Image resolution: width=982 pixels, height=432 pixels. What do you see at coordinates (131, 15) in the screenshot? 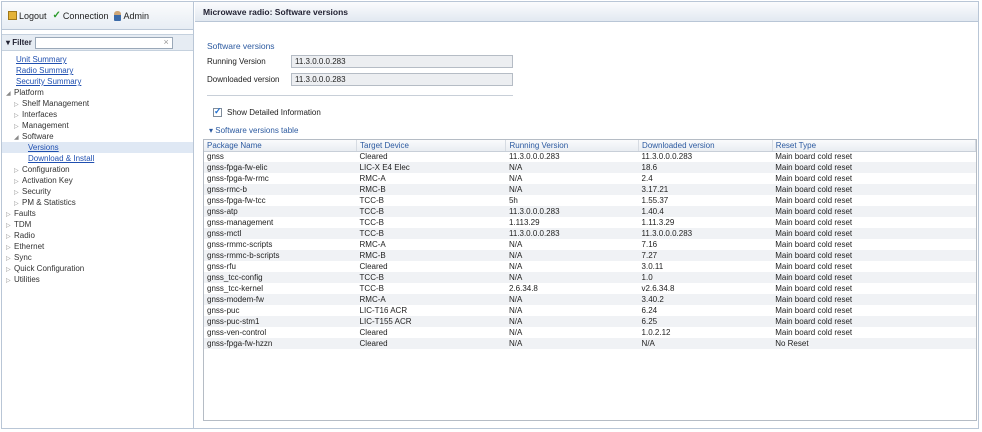
I see `admin-button: Admin` at bounding box center [131, 15].